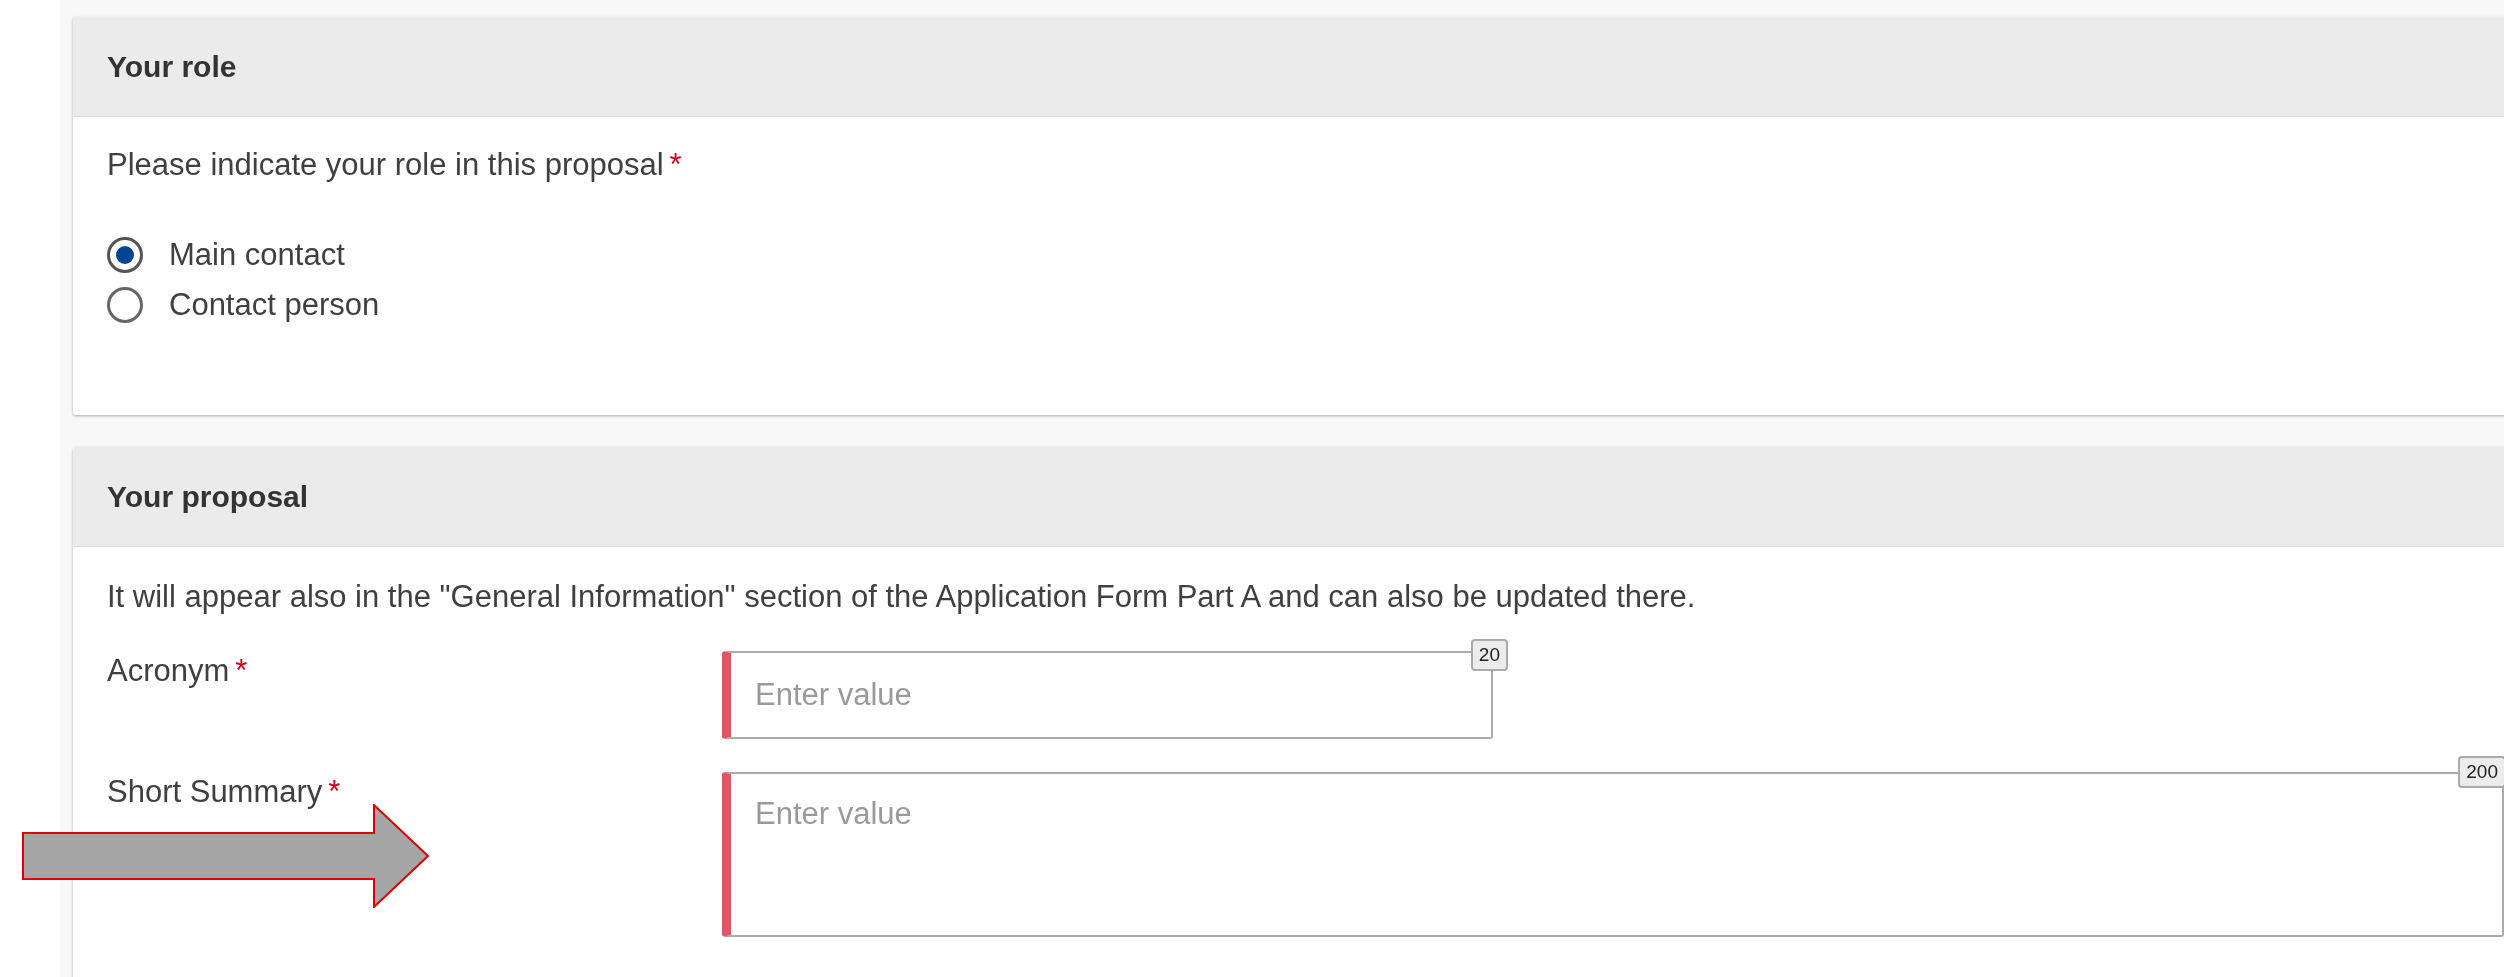 The image size is (2504, 977). I want to click on section-title: Your proposal, so click(208, 496).